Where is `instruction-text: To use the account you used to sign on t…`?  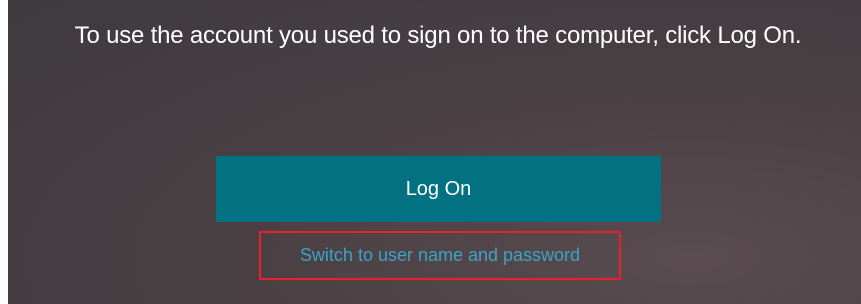 instruction-text: To use the account you used to sign on t… is located at coordinates (438, 35).